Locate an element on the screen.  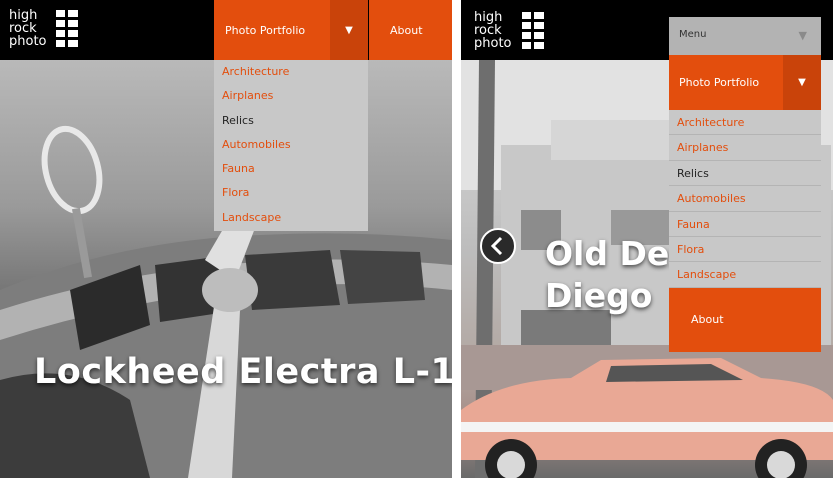
nav-about: About is located at coordinates (410, 30).